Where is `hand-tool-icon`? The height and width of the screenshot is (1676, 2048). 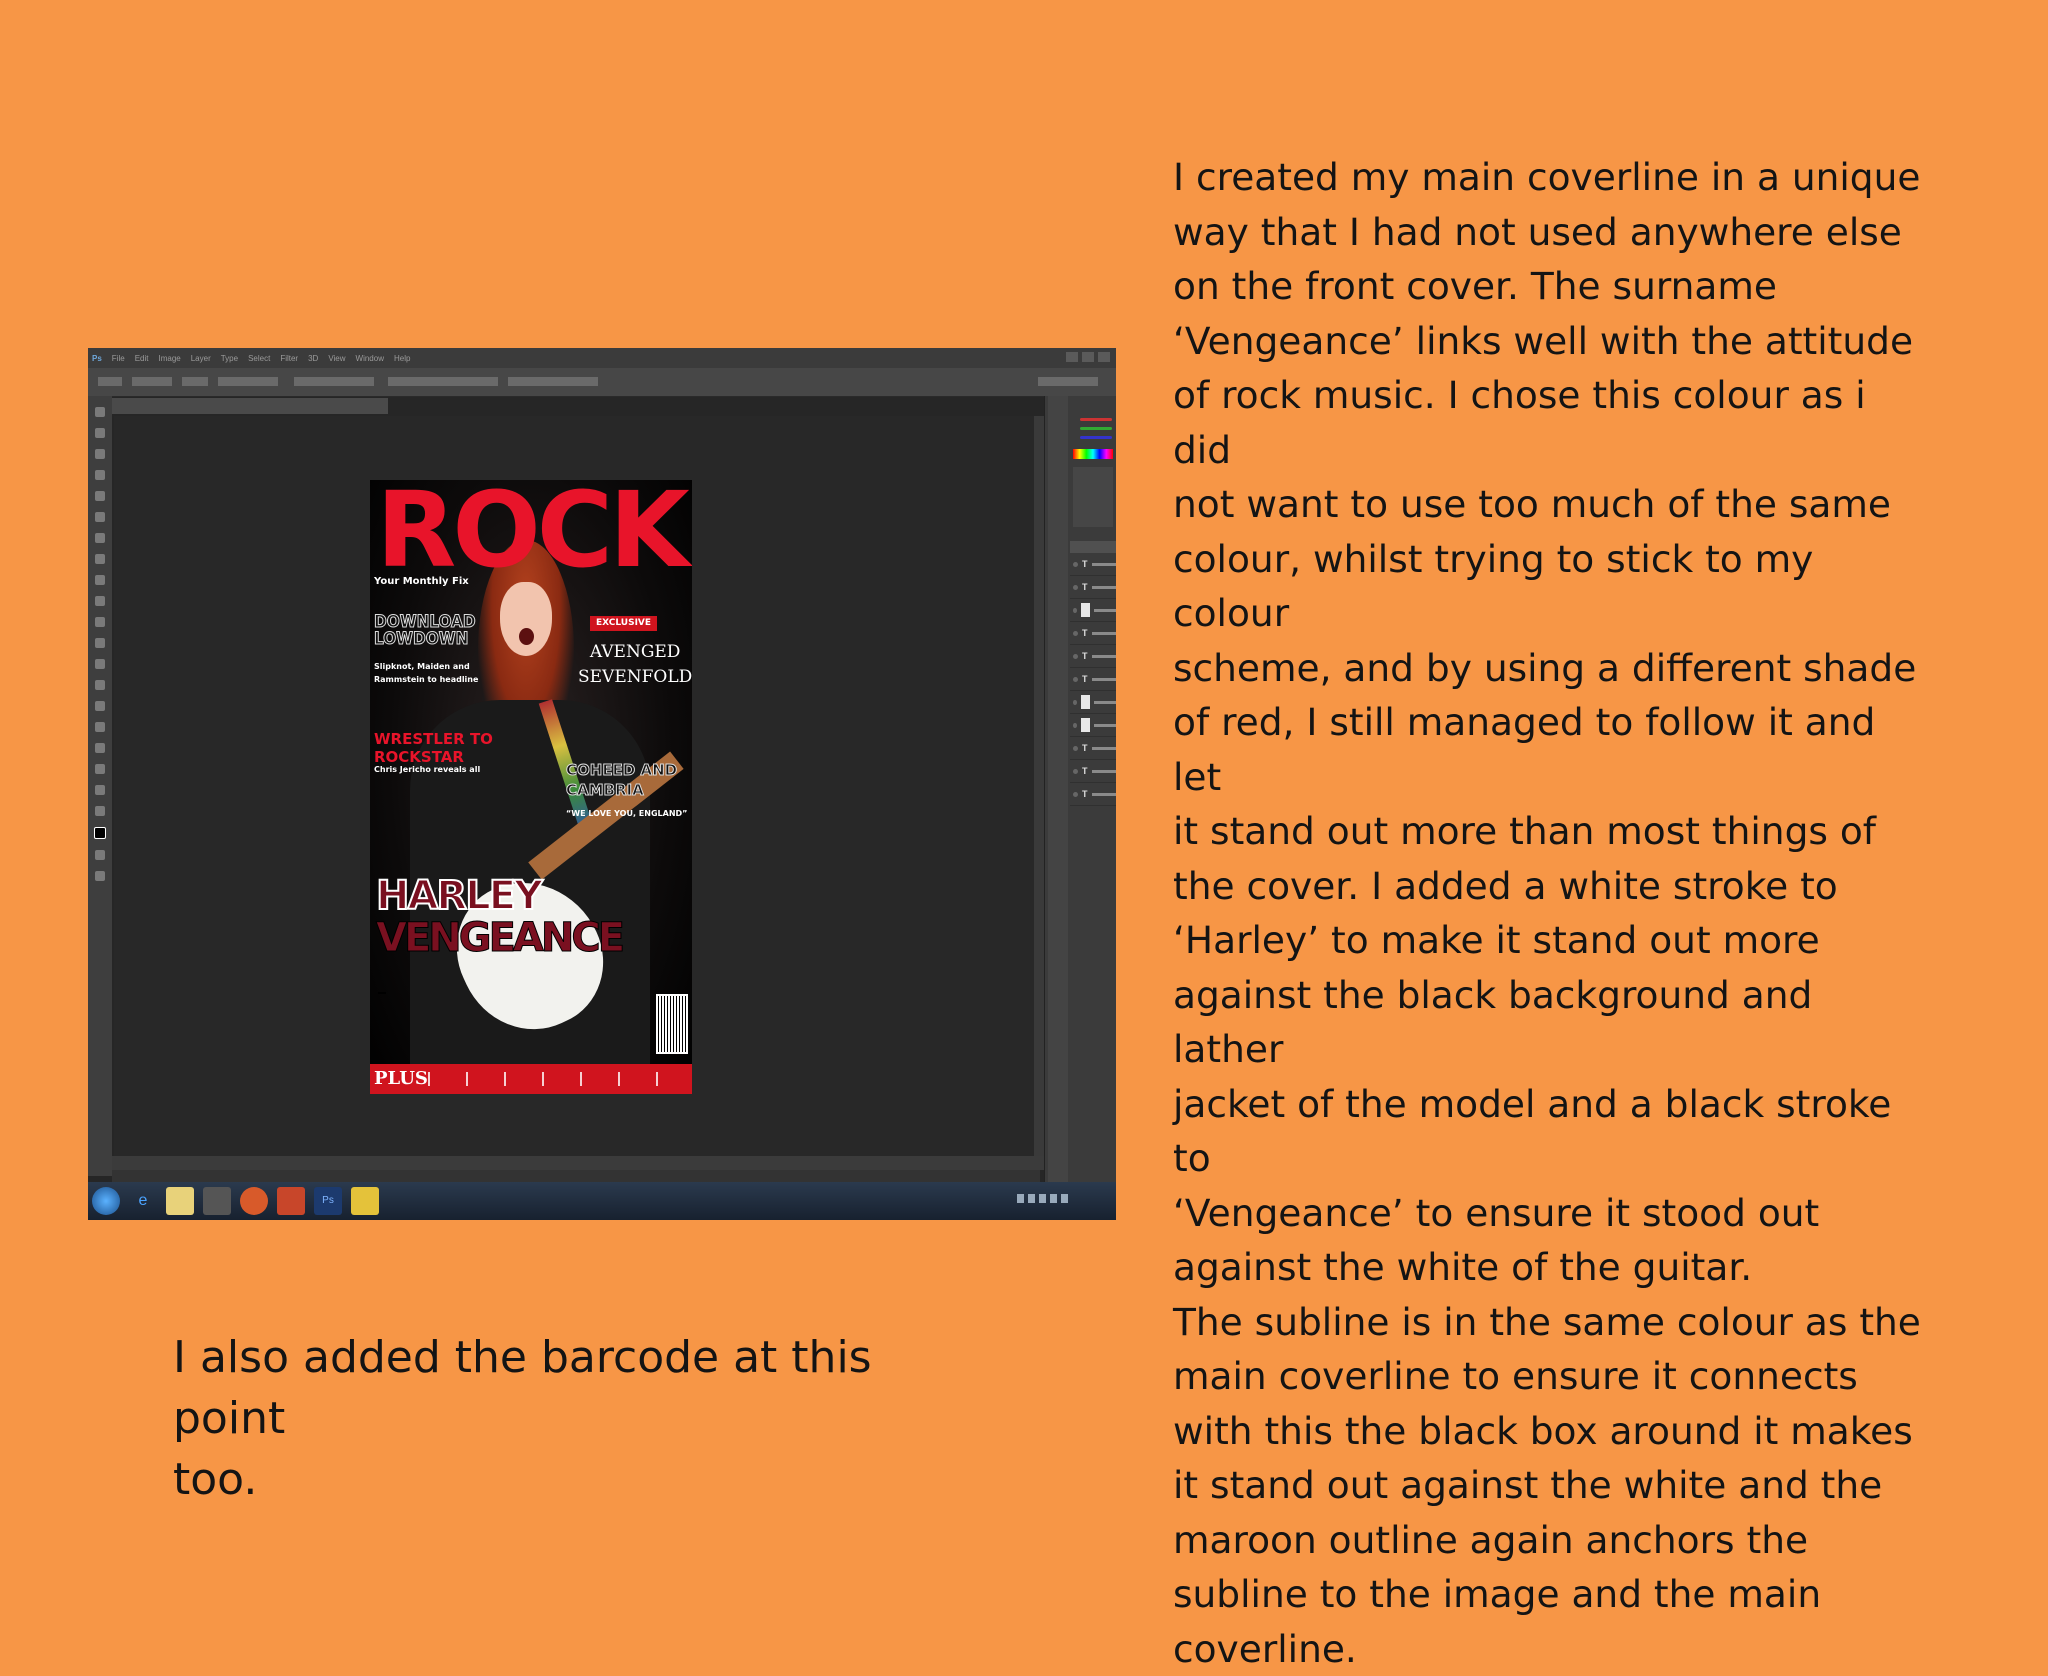
hand-tool-icon is located at coordinates (100, 790).